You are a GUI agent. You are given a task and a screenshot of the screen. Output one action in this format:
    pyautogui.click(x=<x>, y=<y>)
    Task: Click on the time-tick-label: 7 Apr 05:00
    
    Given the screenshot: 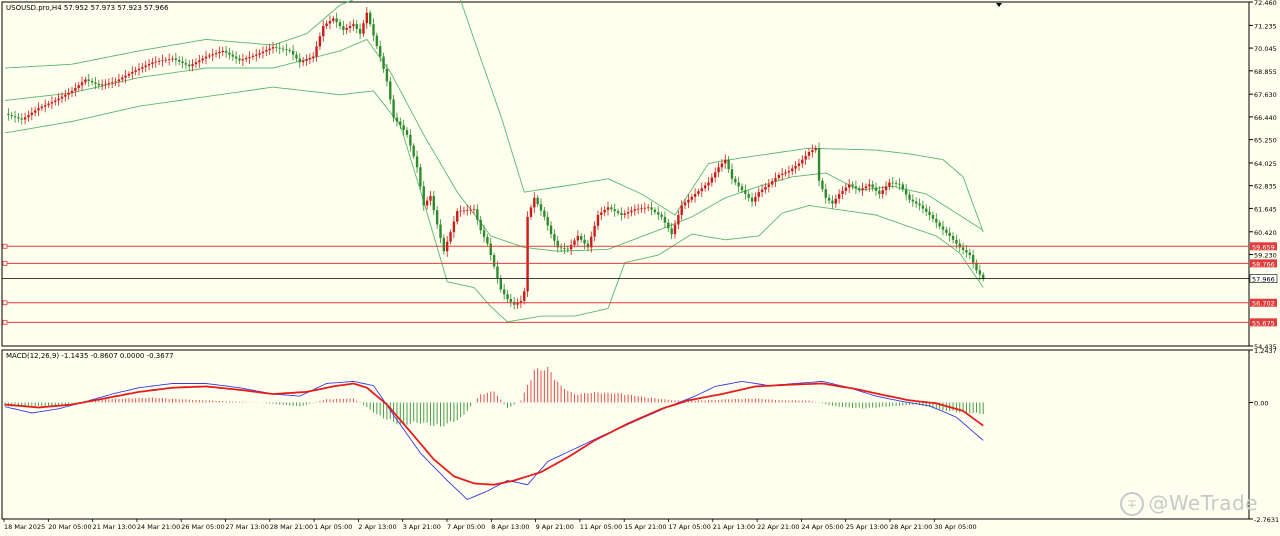 What is the action you would take?
    pyautogui.click(x=466, y=527)
    